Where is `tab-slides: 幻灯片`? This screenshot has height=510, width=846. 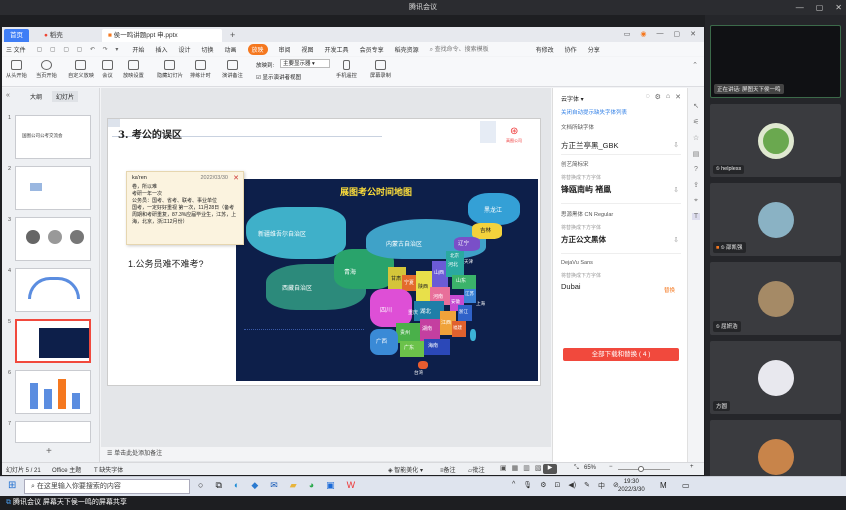
tab-slides: 幻灯片 is located at coordinates (65, 96).